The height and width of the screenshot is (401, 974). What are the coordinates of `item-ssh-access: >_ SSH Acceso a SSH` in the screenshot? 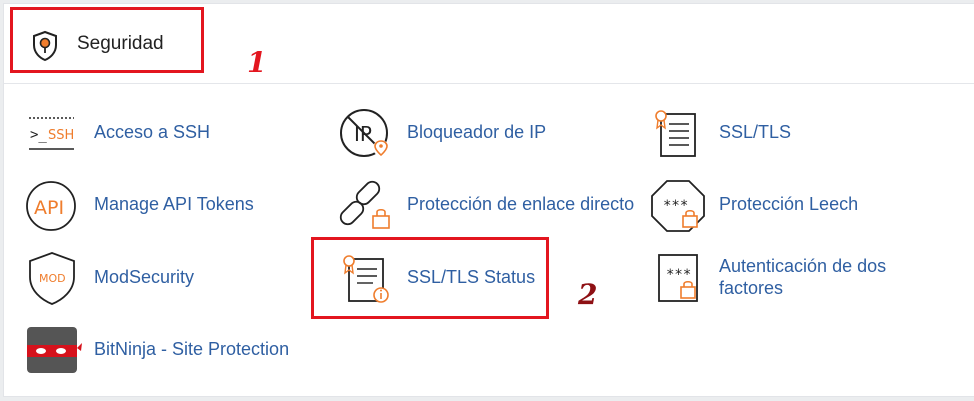 It's located at (154, 134).